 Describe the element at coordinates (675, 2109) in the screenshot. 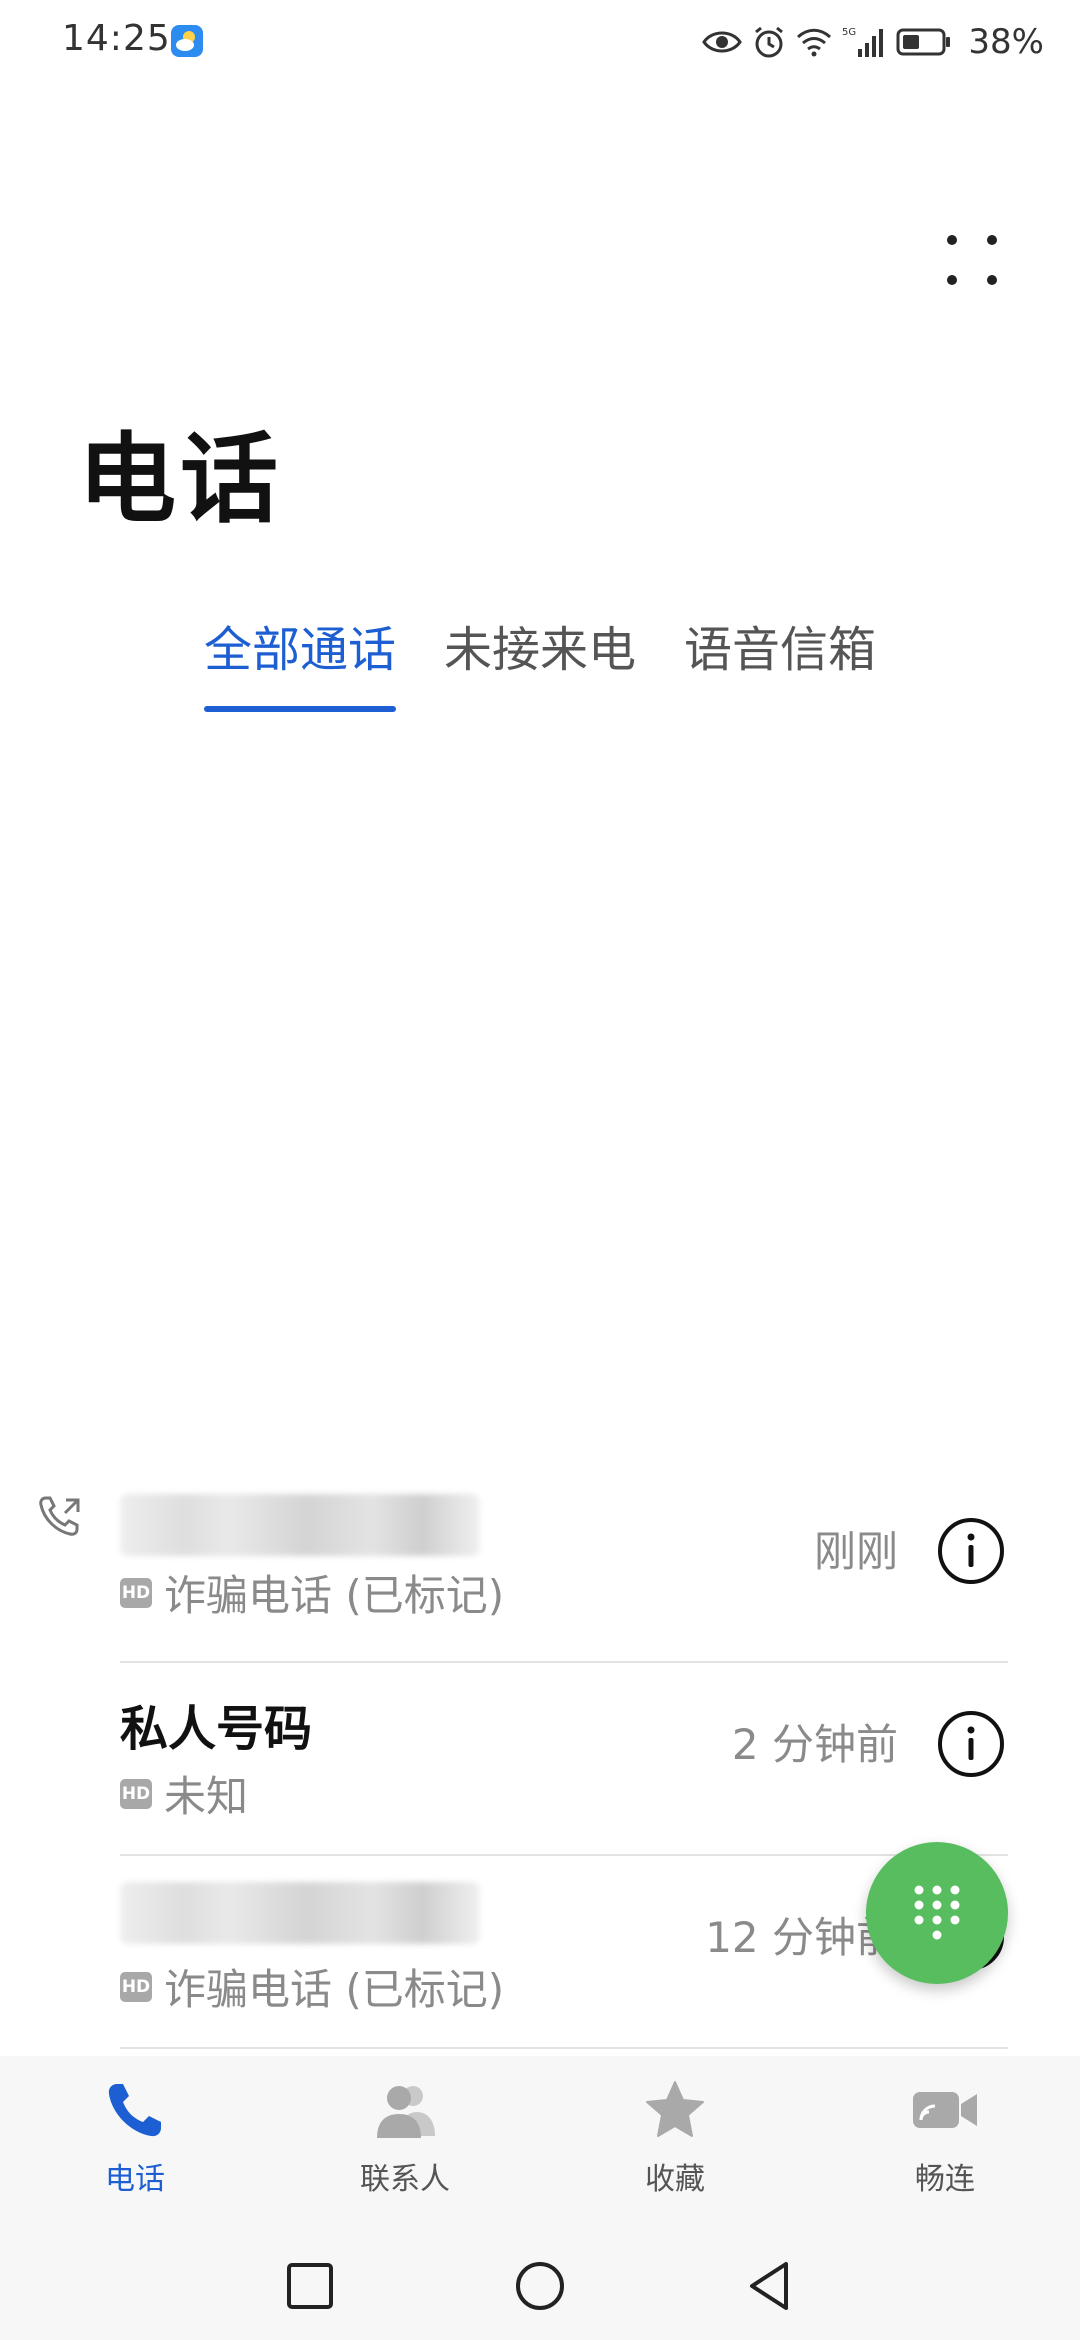

I see `star-icon` at that location.